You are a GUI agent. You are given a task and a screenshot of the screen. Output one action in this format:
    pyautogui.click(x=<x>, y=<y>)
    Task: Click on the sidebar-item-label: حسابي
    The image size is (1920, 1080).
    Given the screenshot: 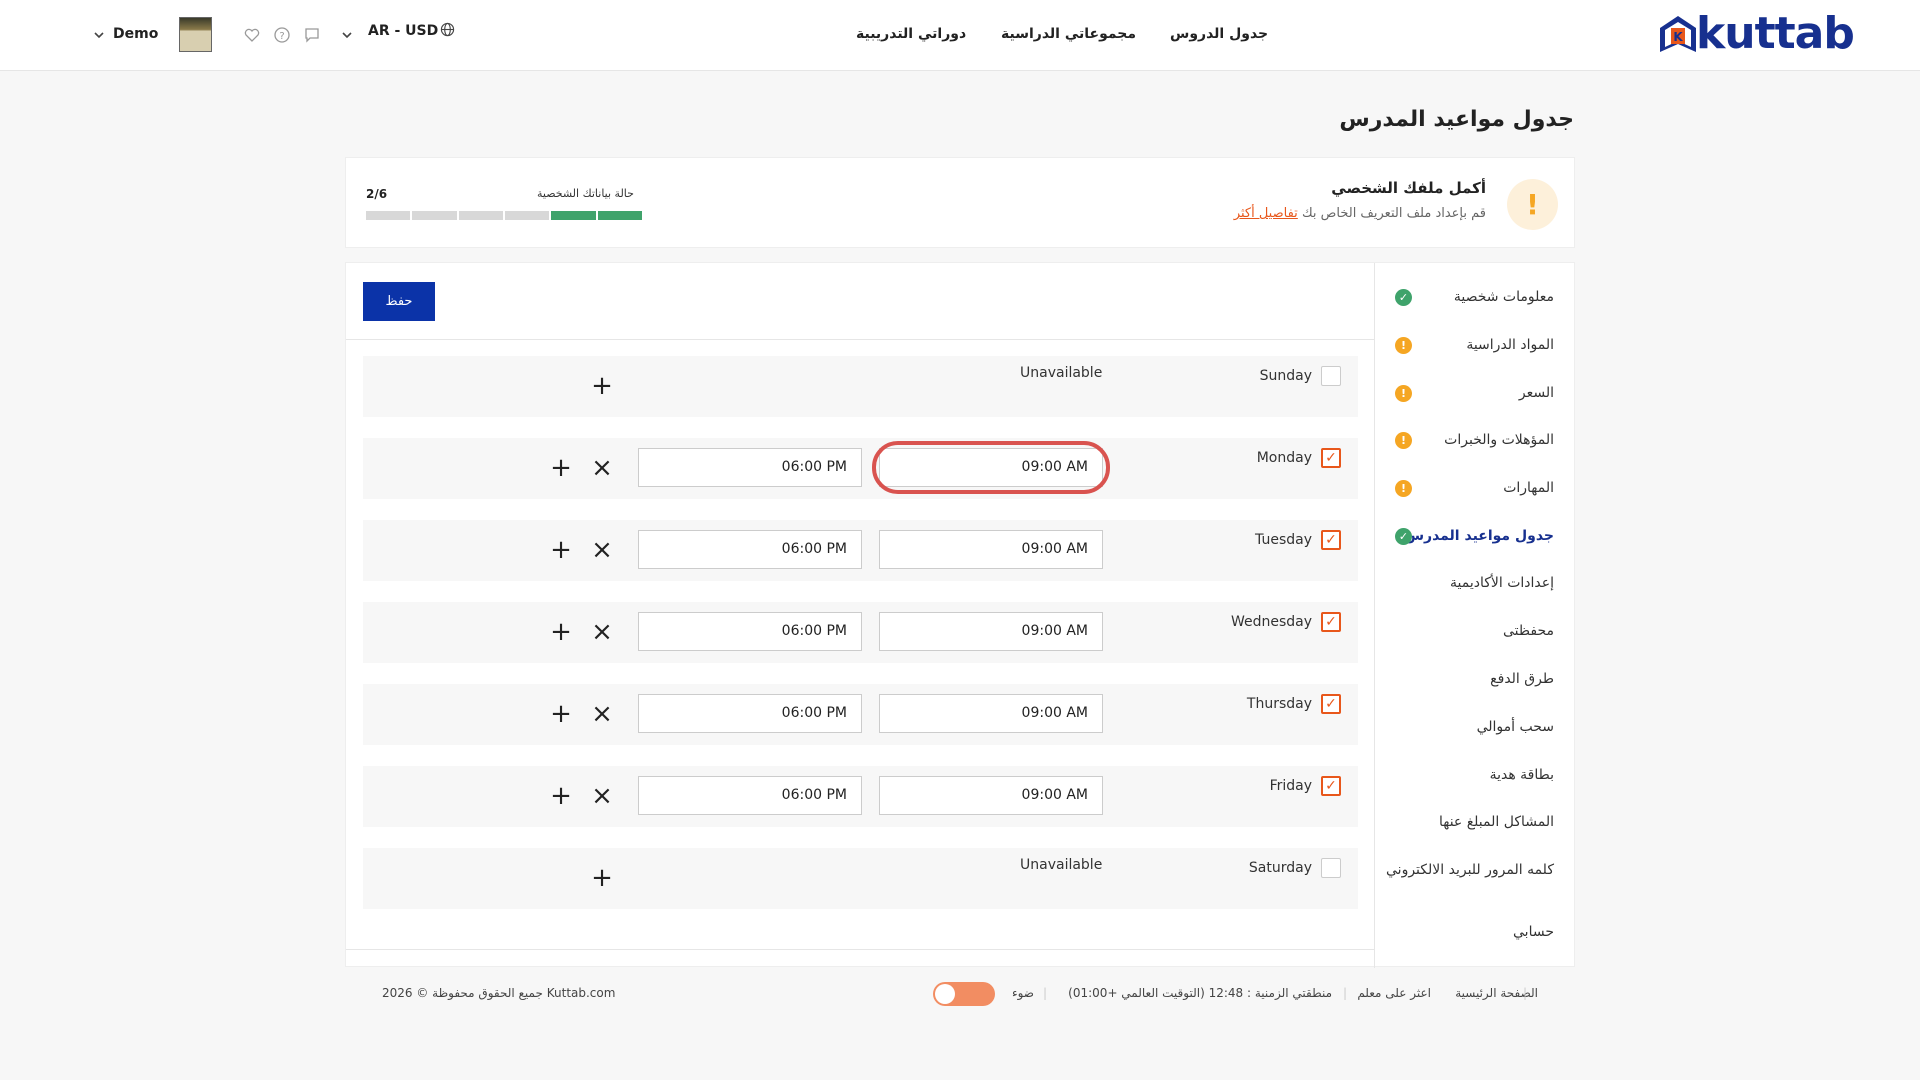 What is the action you would take?
    pyautogui.click(x=1533, y=932)
    